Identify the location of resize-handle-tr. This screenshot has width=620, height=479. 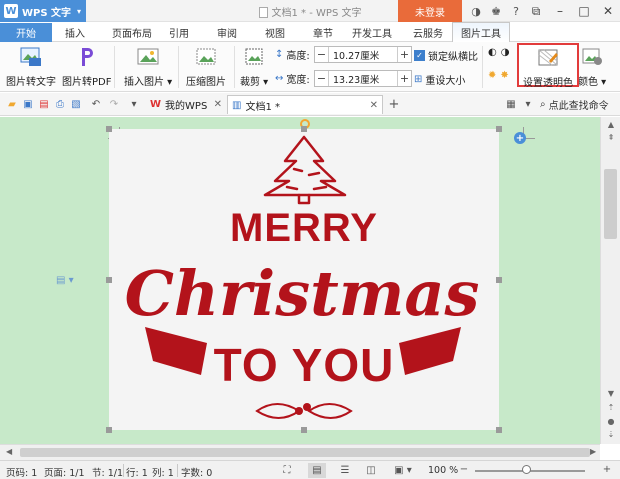
(499, 129).